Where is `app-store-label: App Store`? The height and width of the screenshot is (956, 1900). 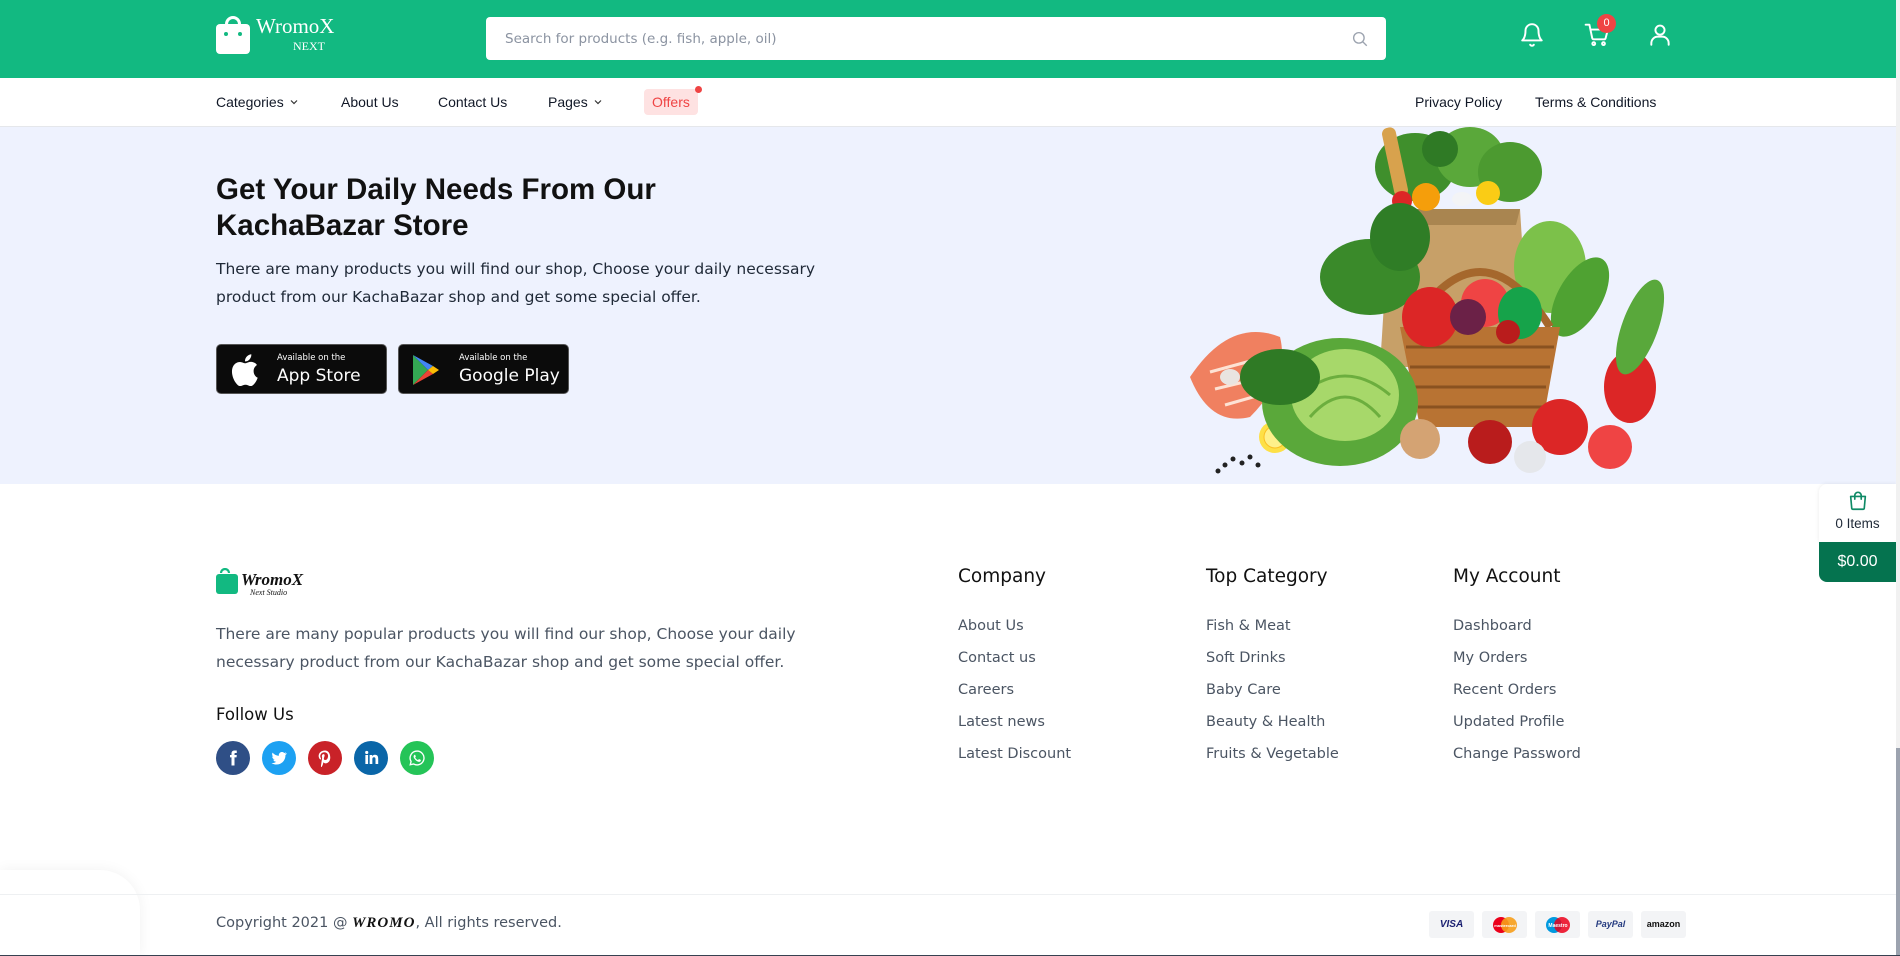 app-store-label: App Store is located at coordinates (319, 376).